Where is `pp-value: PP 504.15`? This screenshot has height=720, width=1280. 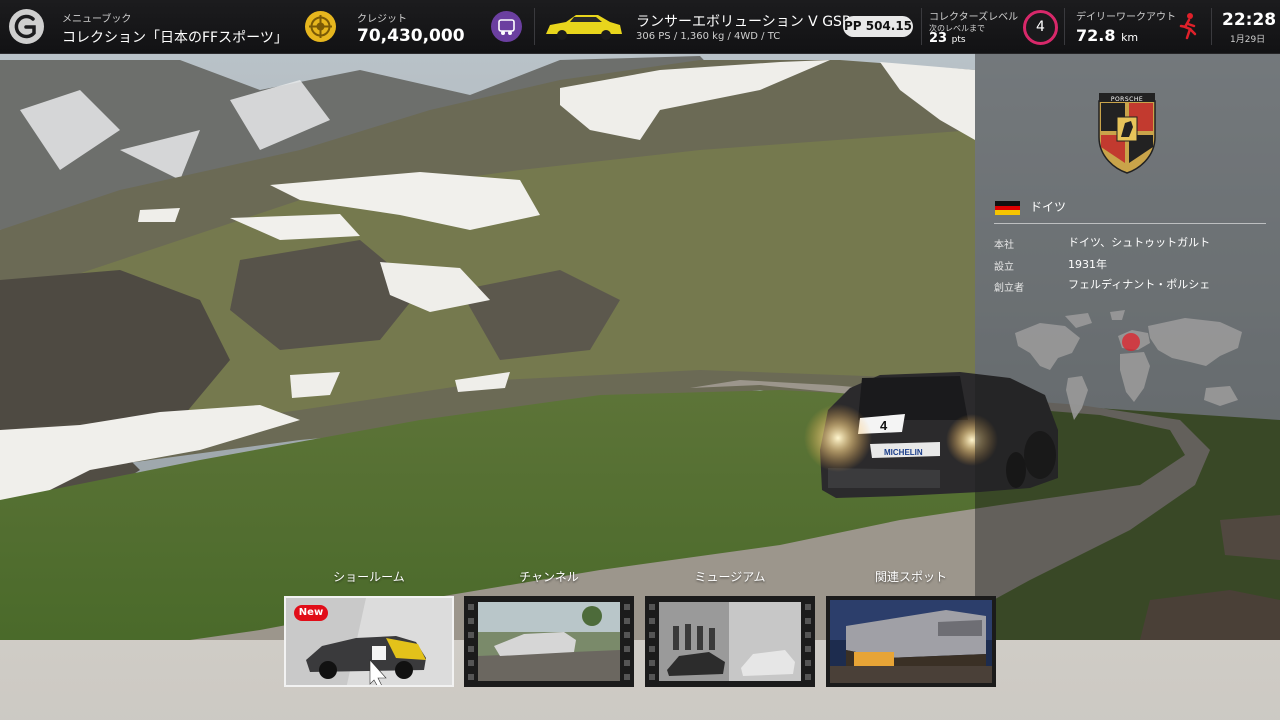 pp-value: PP 504.15 is located at coordinates (878, 26).